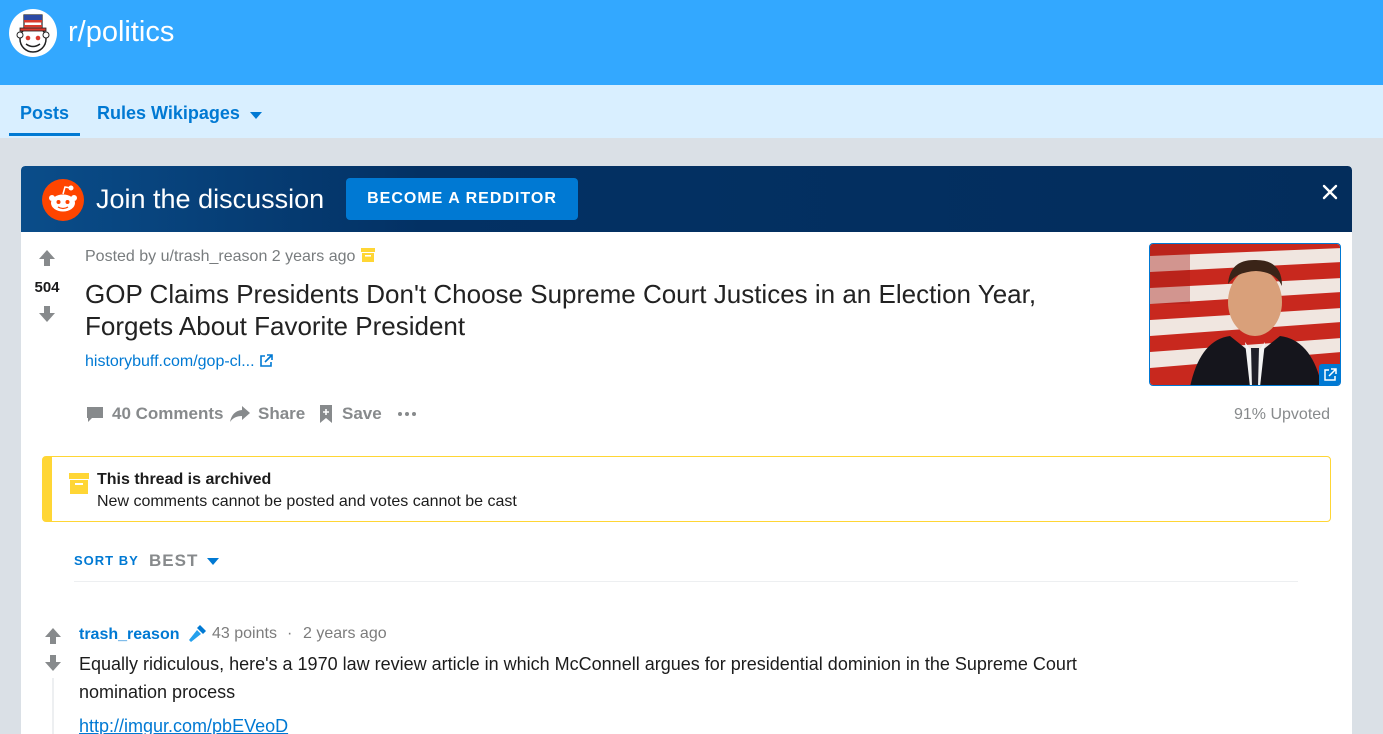  Describe the element at coordinates (210, 199) in the screenshot. I see `banner-text: Join the discussion` at that location.